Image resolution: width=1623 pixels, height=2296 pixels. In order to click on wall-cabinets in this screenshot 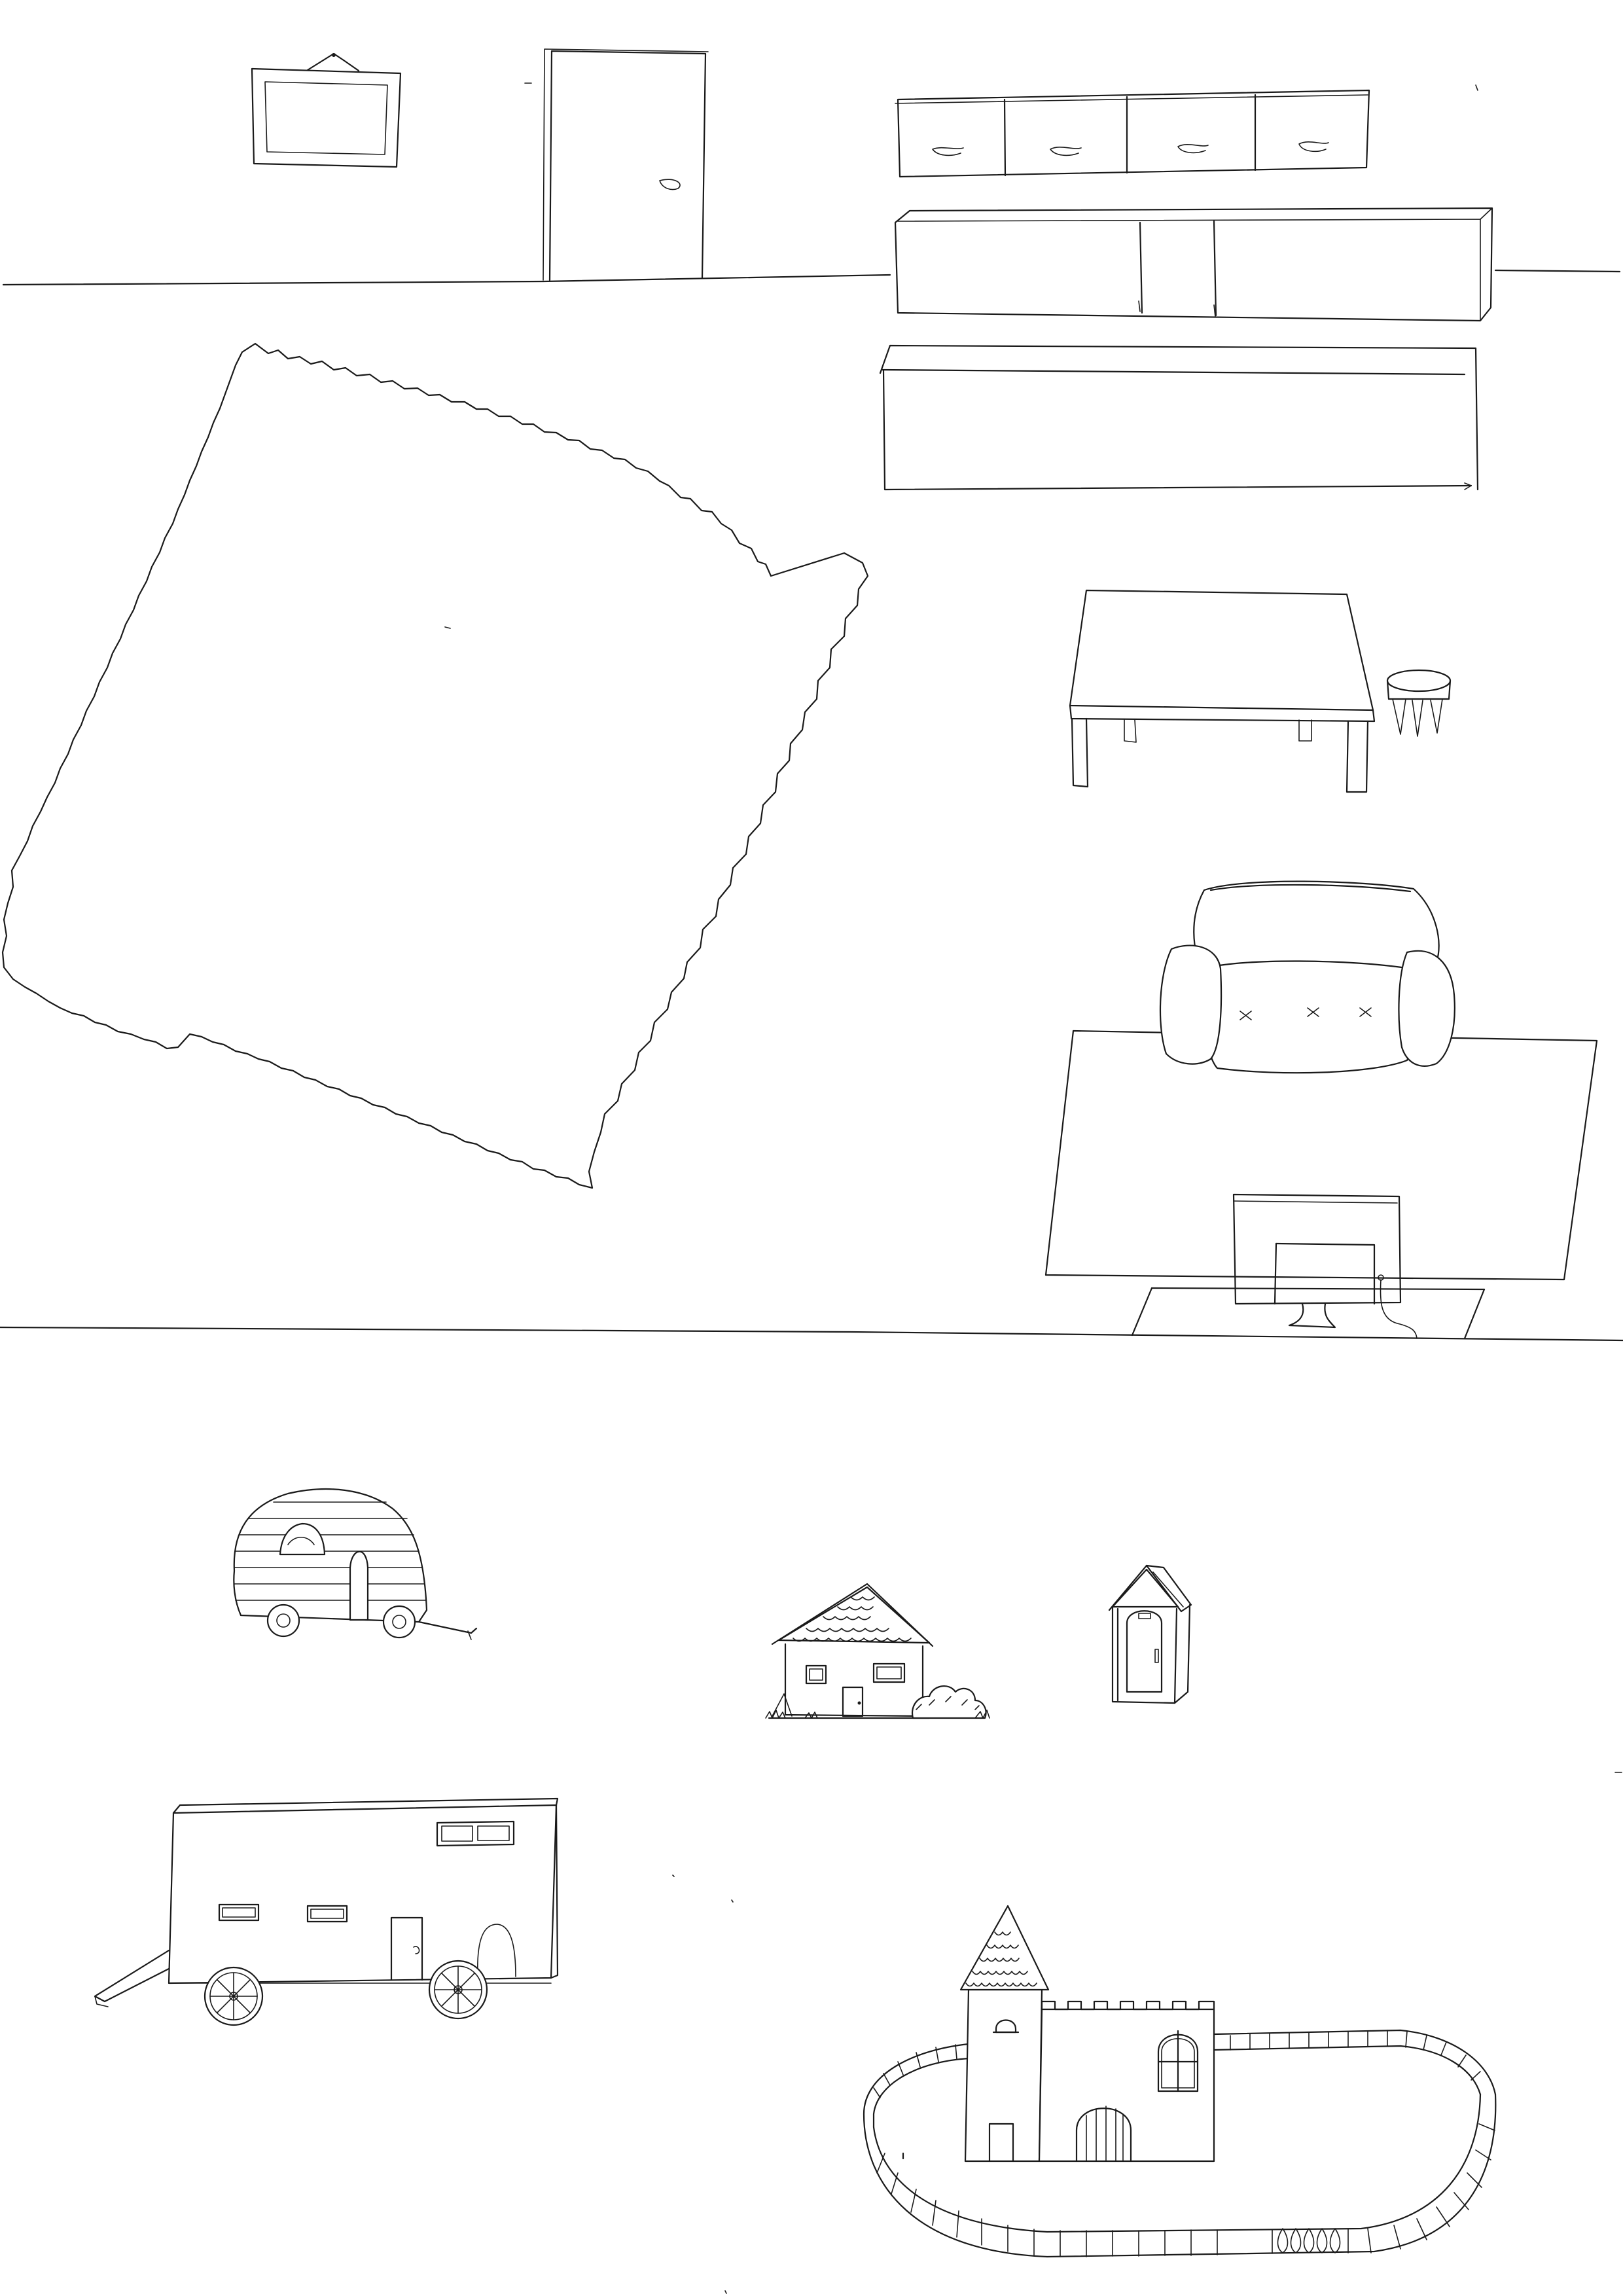, I will do `click(1186, 131)`.